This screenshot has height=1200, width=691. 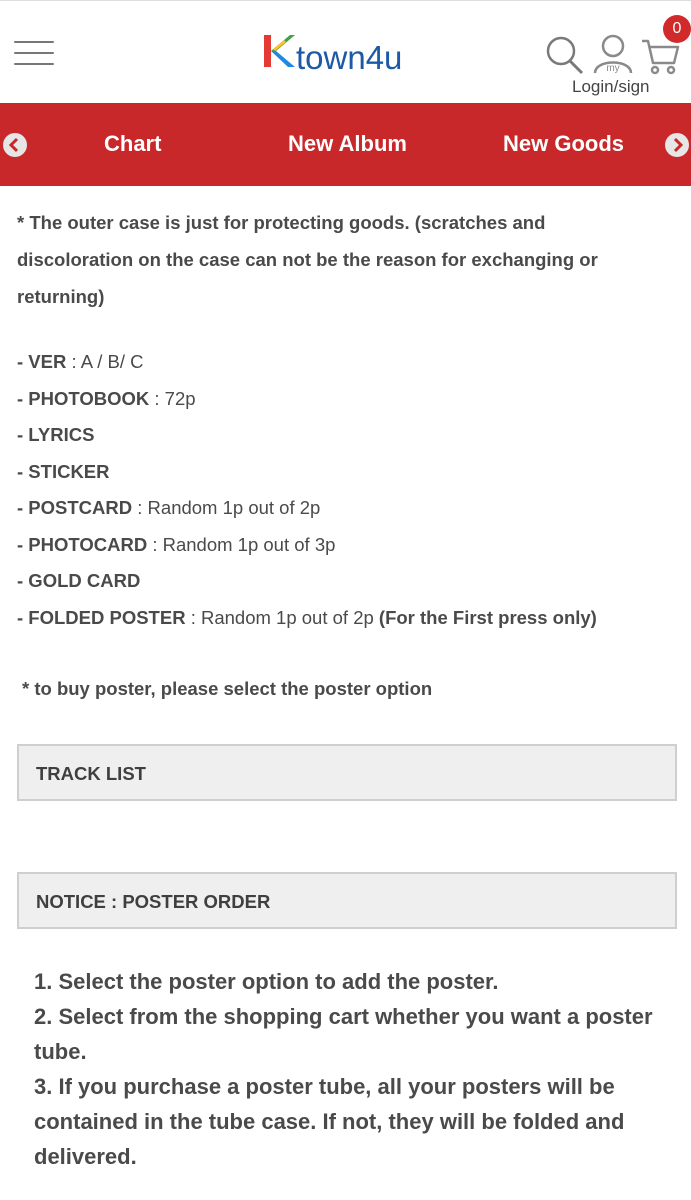 I want to click on my-account-icon: my, so click(x=613, y=54).